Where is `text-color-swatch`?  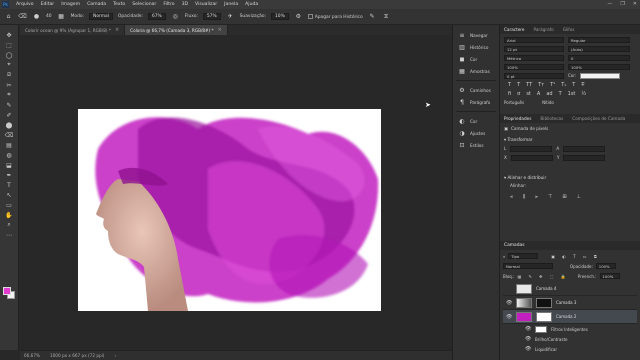 text-color-swatch is located at coordinates (600, 76).